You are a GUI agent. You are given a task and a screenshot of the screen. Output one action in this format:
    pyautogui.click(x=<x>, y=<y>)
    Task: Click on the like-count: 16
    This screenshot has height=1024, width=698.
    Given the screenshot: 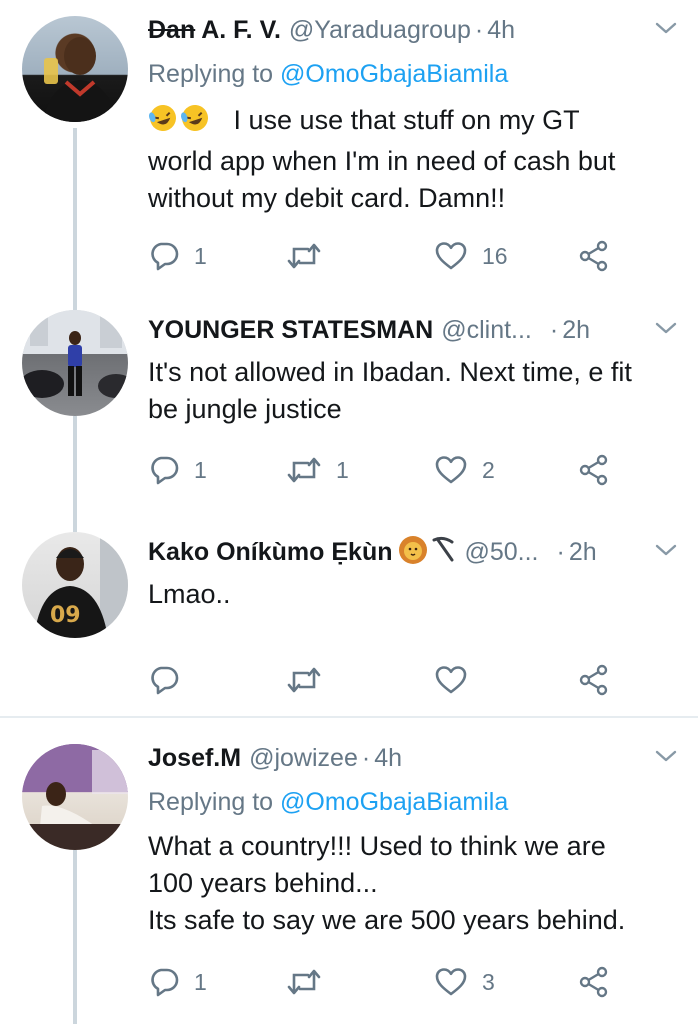 What is the action you would take?
    pyautogui.click(x=495, y=255)
    